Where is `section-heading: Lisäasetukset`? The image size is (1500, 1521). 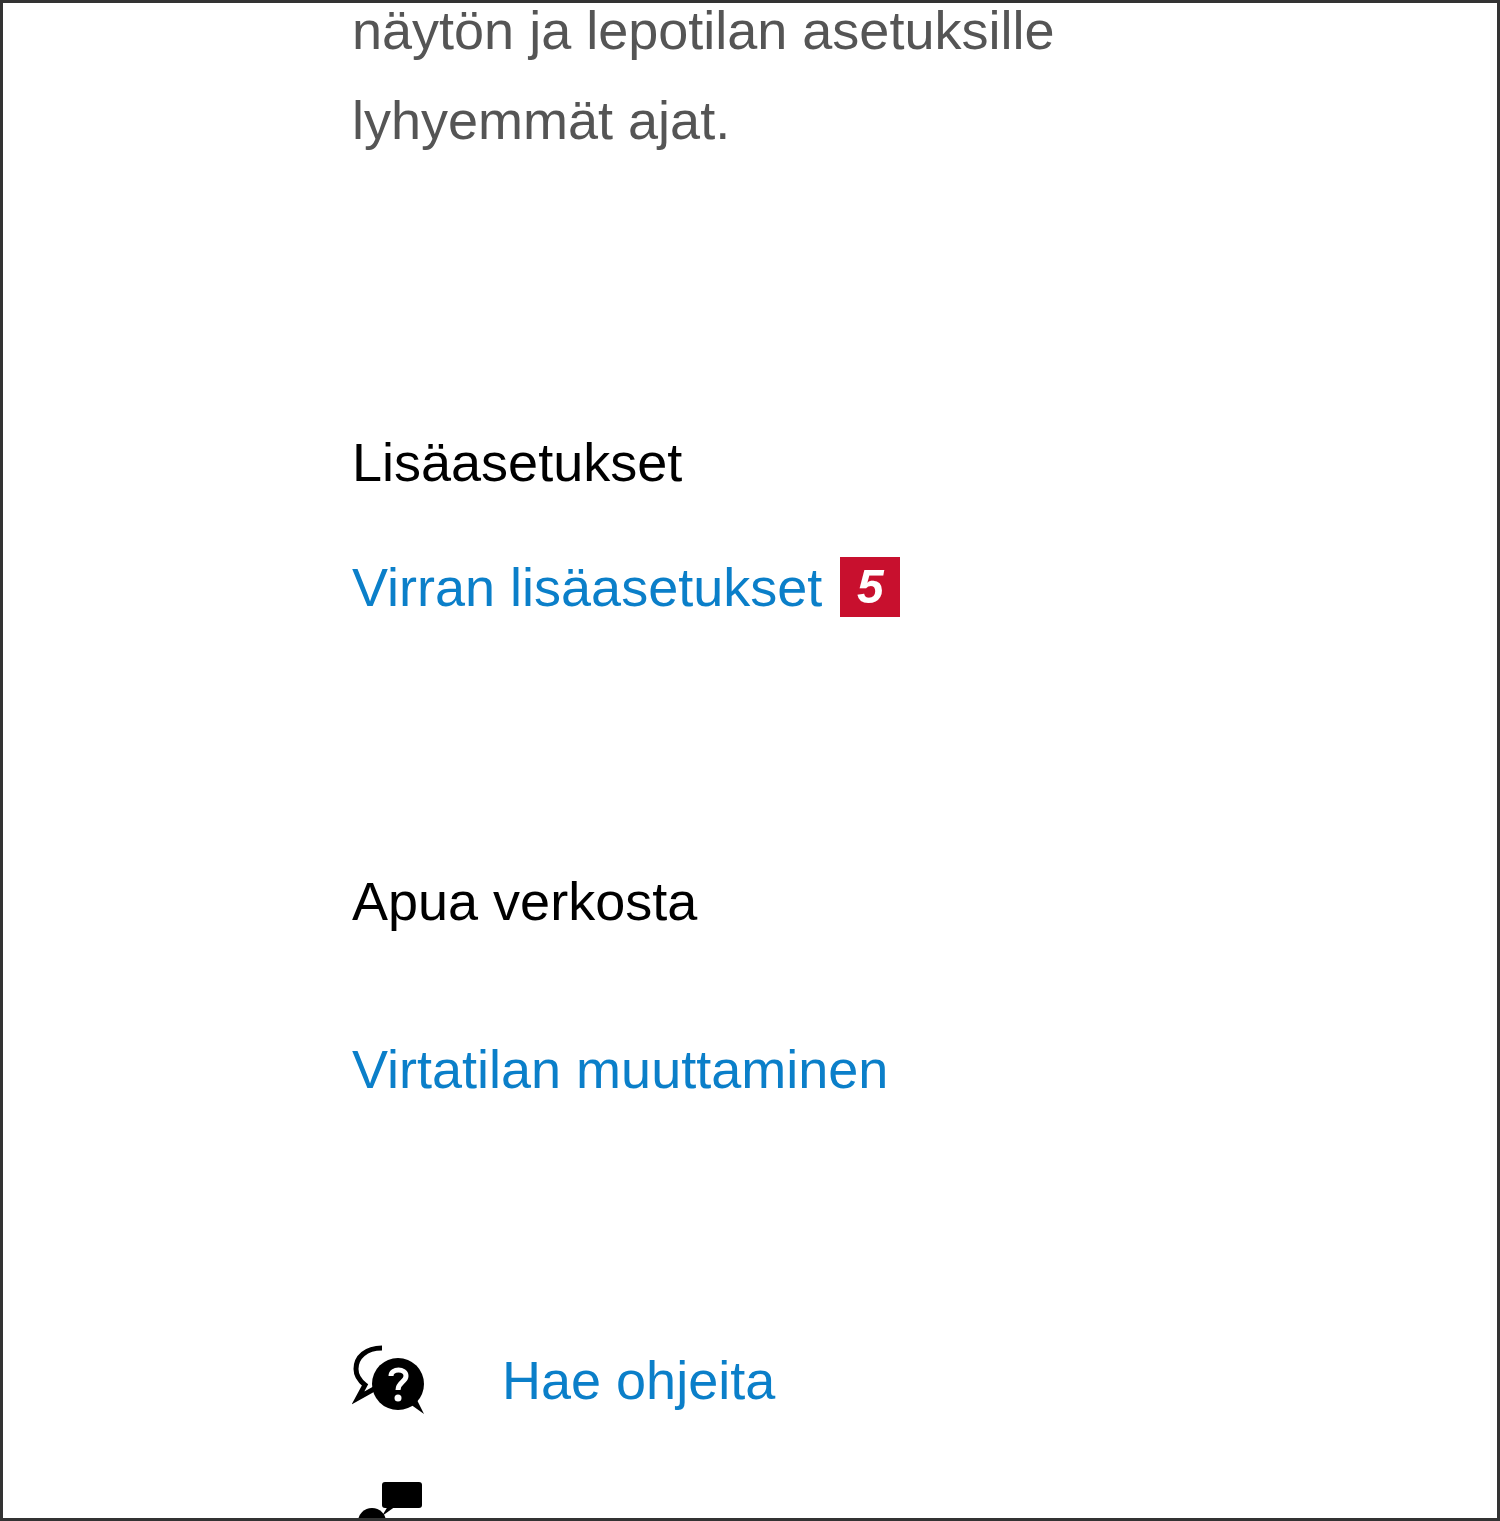 section-heading: Lisäasetukset is located at coordinates (517, 462).